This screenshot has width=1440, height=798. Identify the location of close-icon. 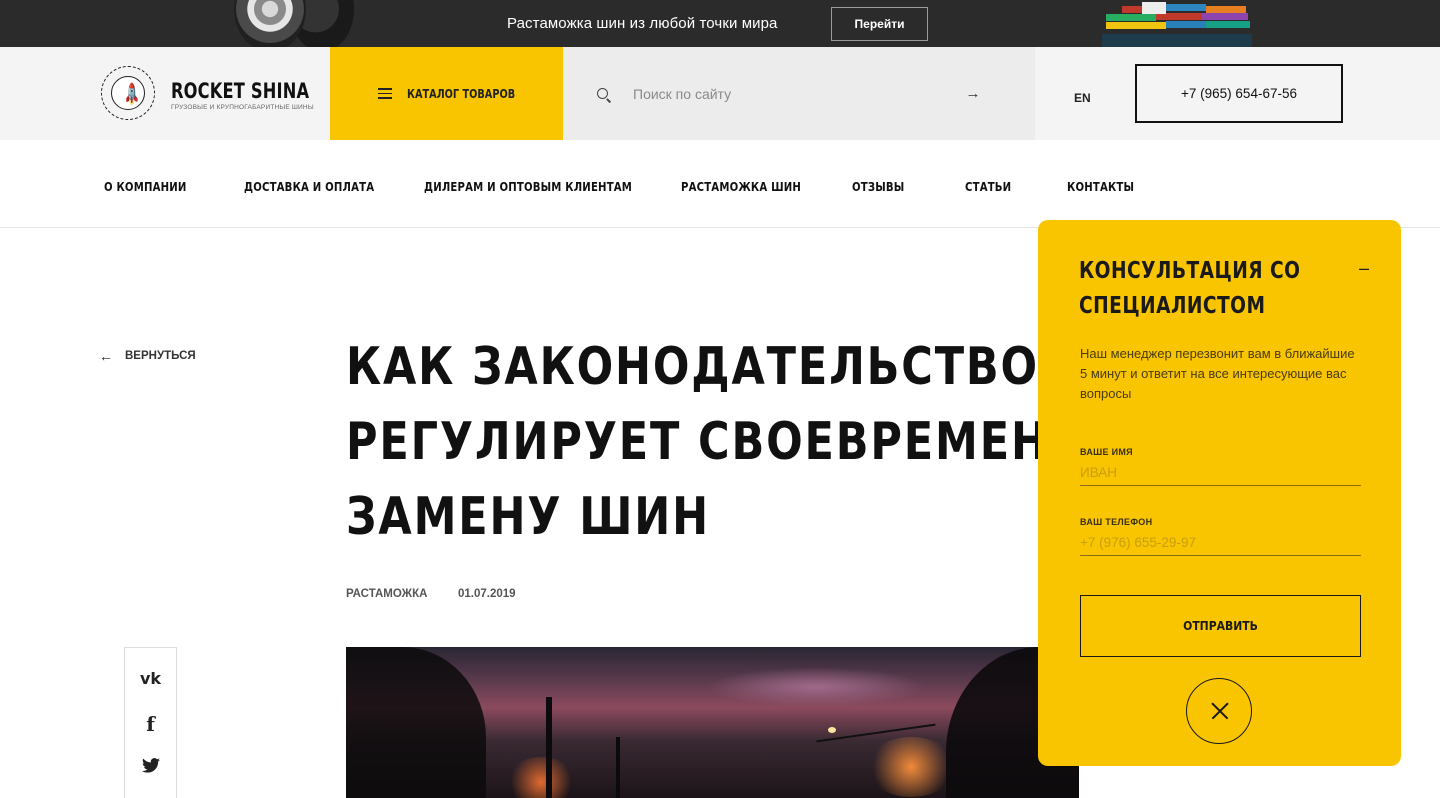
(1219, 711).